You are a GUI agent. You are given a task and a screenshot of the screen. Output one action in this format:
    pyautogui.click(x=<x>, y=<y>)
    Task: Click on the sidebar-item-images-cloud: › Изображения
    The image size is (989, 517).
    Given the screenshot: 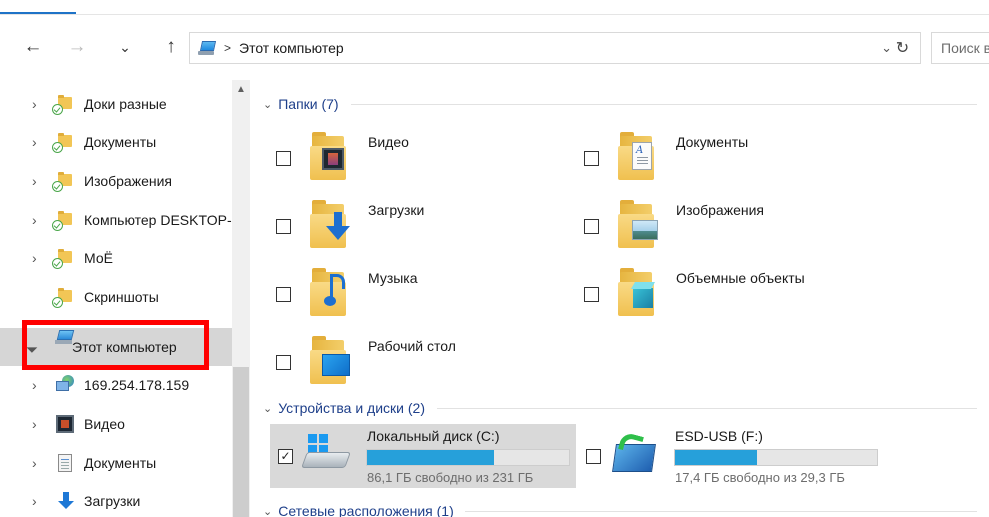 What is the action you would take?
    pyautogui.click(x=116, y=181)
    